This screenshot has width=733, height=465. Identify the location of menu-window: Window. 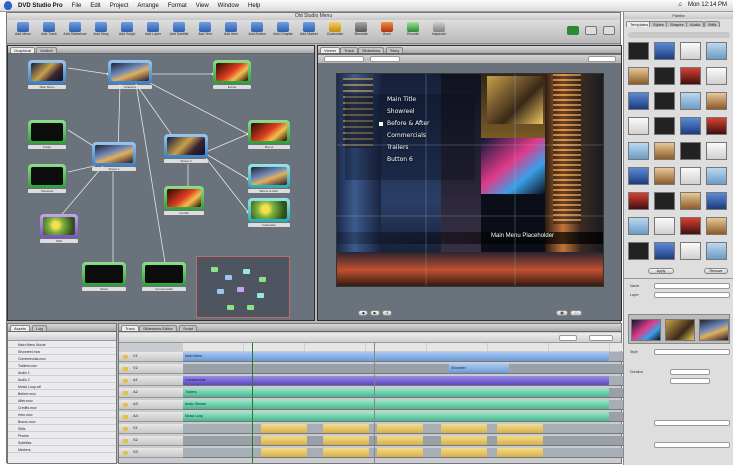
(228, 6).